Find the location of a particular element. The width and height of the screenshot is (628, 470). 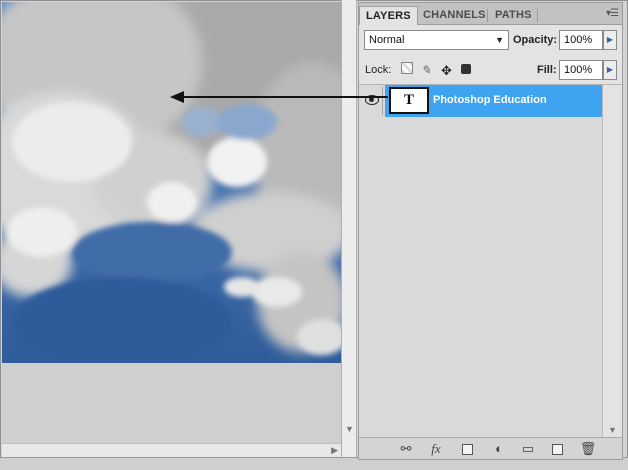

tab-channels: CHANNELS is located at coordinates (454, 15).